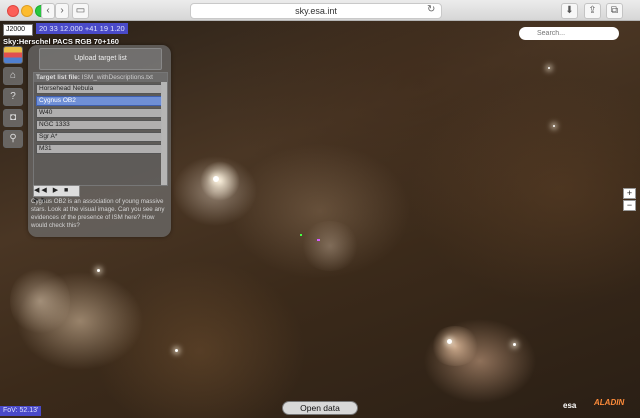  Describe the element at coordinates (609, 402) in the screenshot. I see `aladin-logo: ALADIN` at that location.